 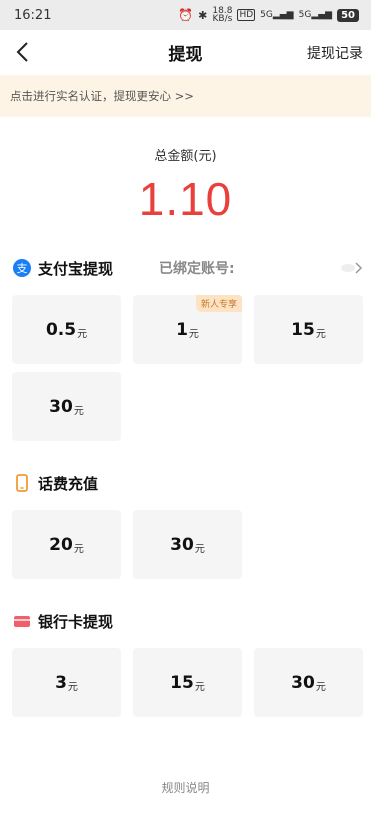 I want to click on bank-card-icon, so click(x=22, y=621).